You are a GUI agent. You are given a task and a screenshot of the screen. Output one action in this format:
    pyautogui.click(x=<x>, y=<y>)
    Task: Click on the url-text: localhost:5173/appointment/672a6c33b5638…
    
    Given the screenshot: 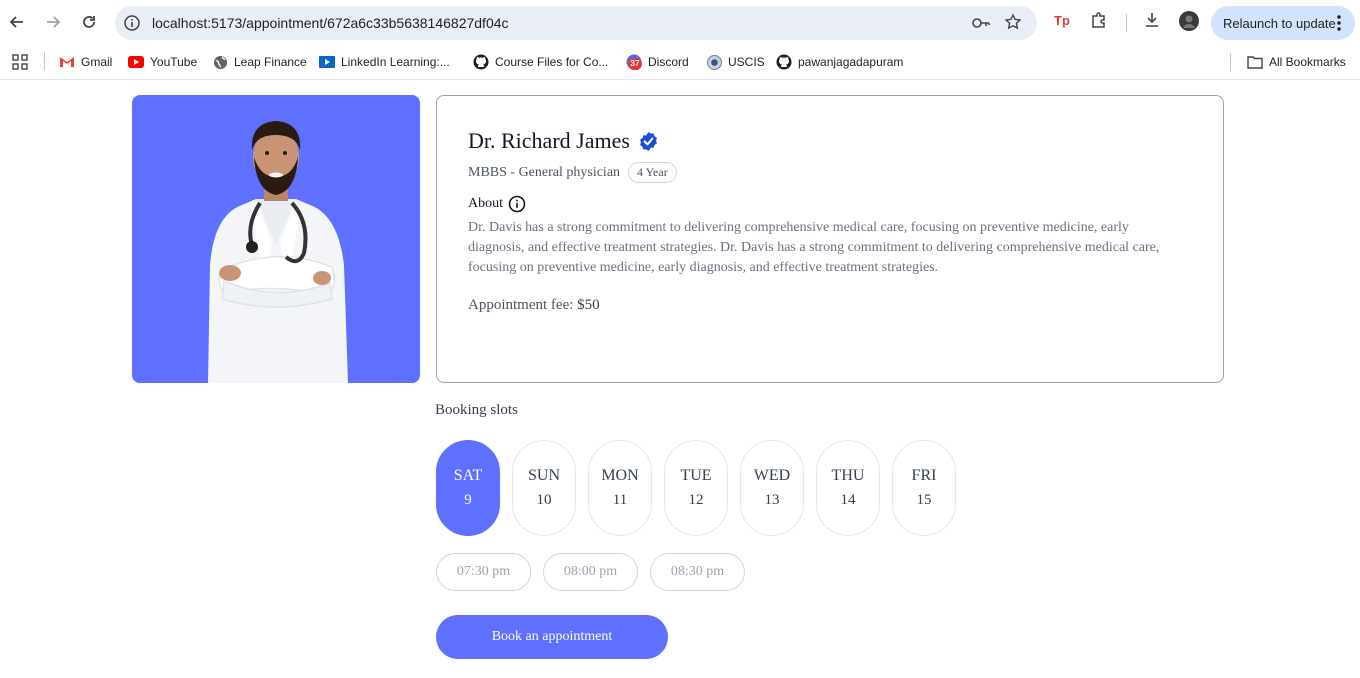 What is the action you would take?
    pyautogui.click(x=330, y=23)
    